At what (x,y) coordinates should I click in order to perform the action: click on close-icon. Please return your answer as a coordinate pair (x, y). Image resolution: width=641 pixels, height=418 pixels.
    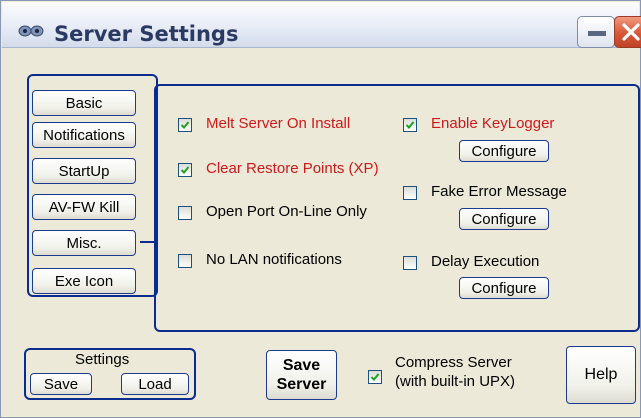
    Looking at the image, I should click on (631, 32).